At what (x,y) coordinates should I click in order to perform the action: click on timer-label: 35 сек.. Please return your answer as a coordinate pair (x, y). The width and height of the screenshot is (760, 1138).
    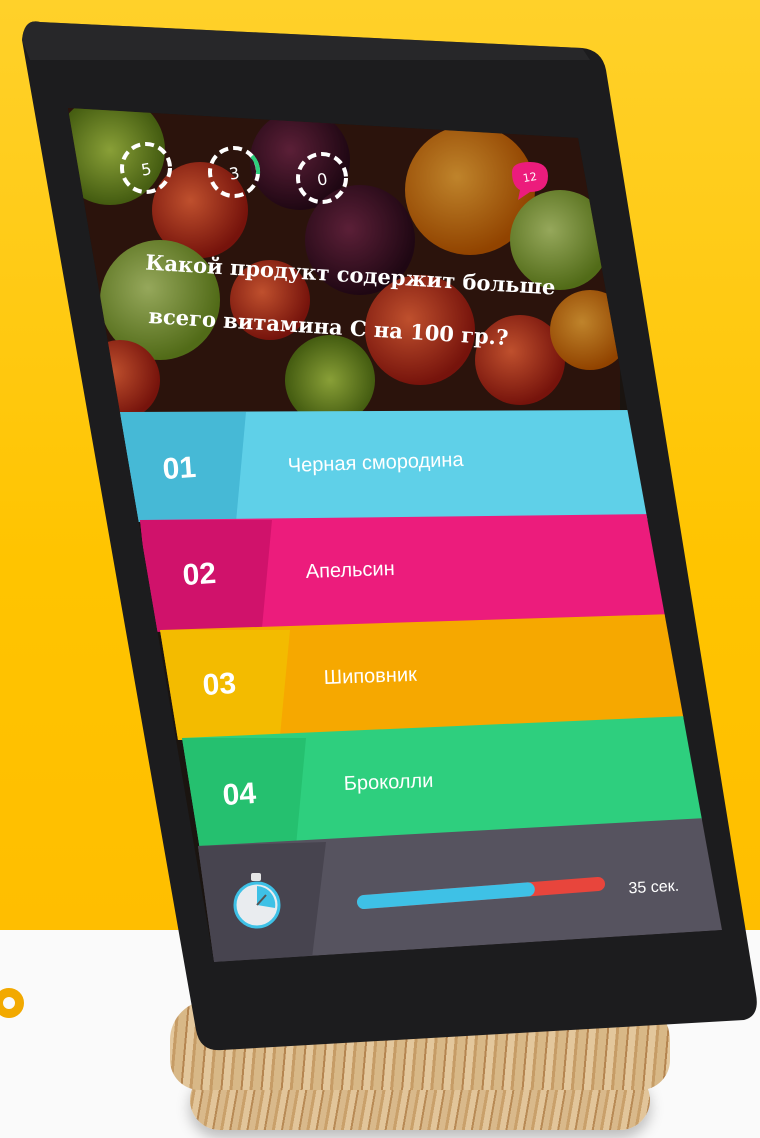
    Looking at the image, I should click on (653, 888).